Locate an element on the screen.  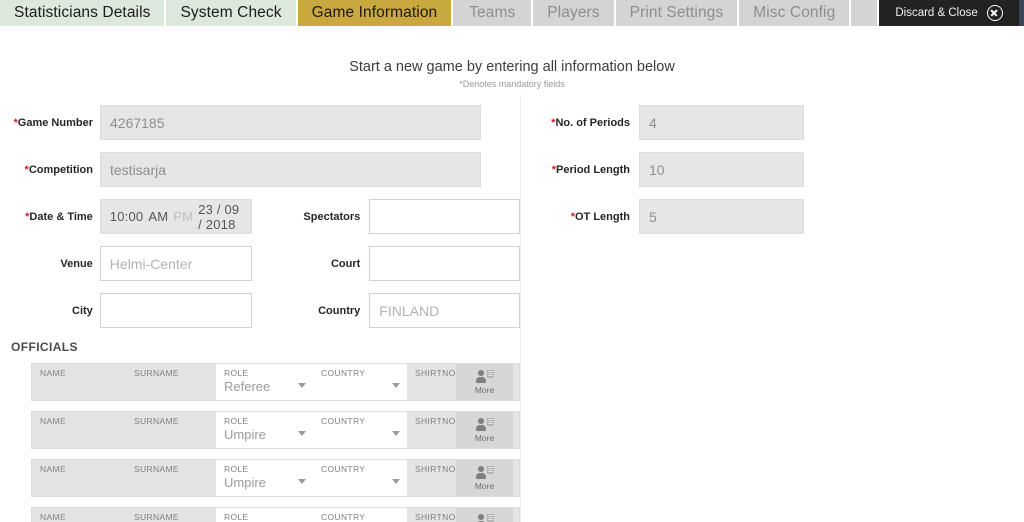
tab-label: Game Information is located at coordinates (374, 12).